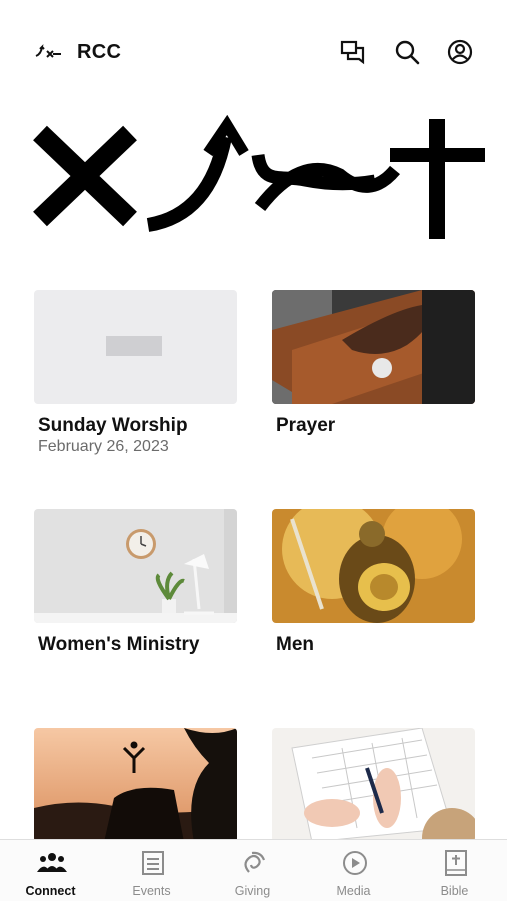 This screenshot has height=901, width=507. I want to click on tab-label: Giving, so click(252, 891).